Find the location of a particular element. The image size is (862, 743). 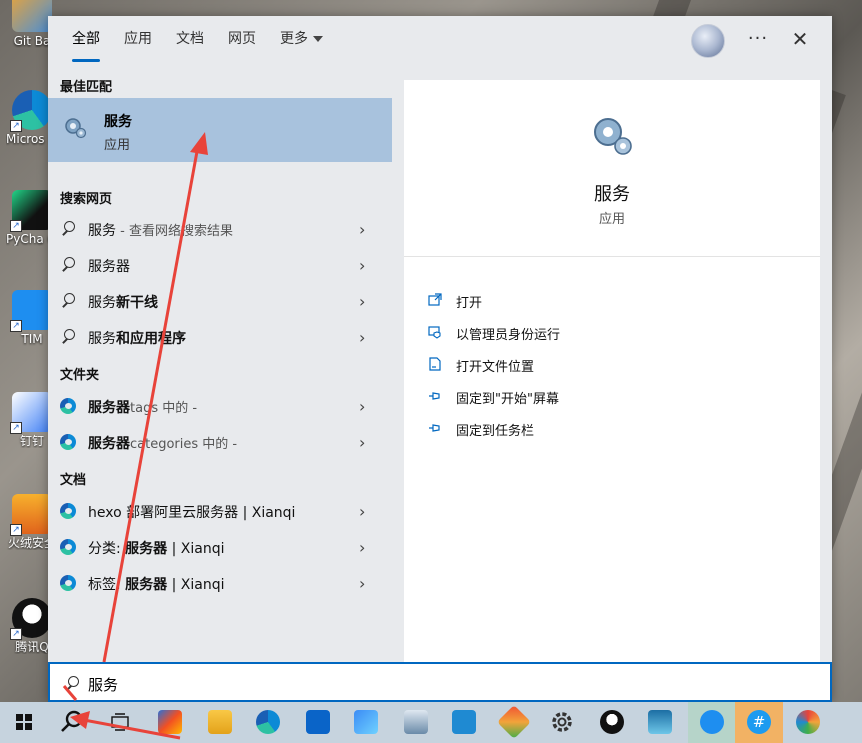

avatar is located at coordinates (708, 41).